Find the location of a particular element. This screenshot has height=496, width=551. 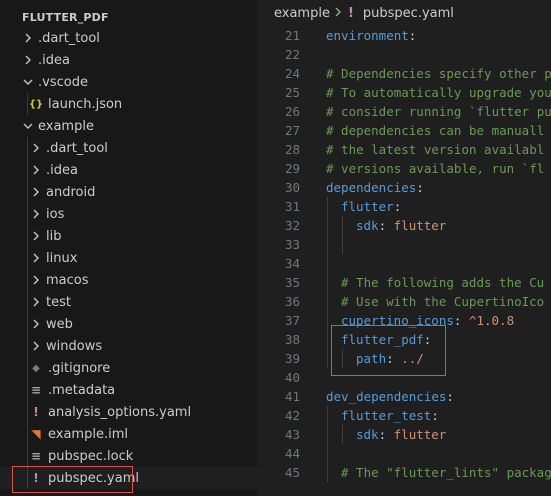

tree-folder-lib: lib is located at coordinates (128, 236).